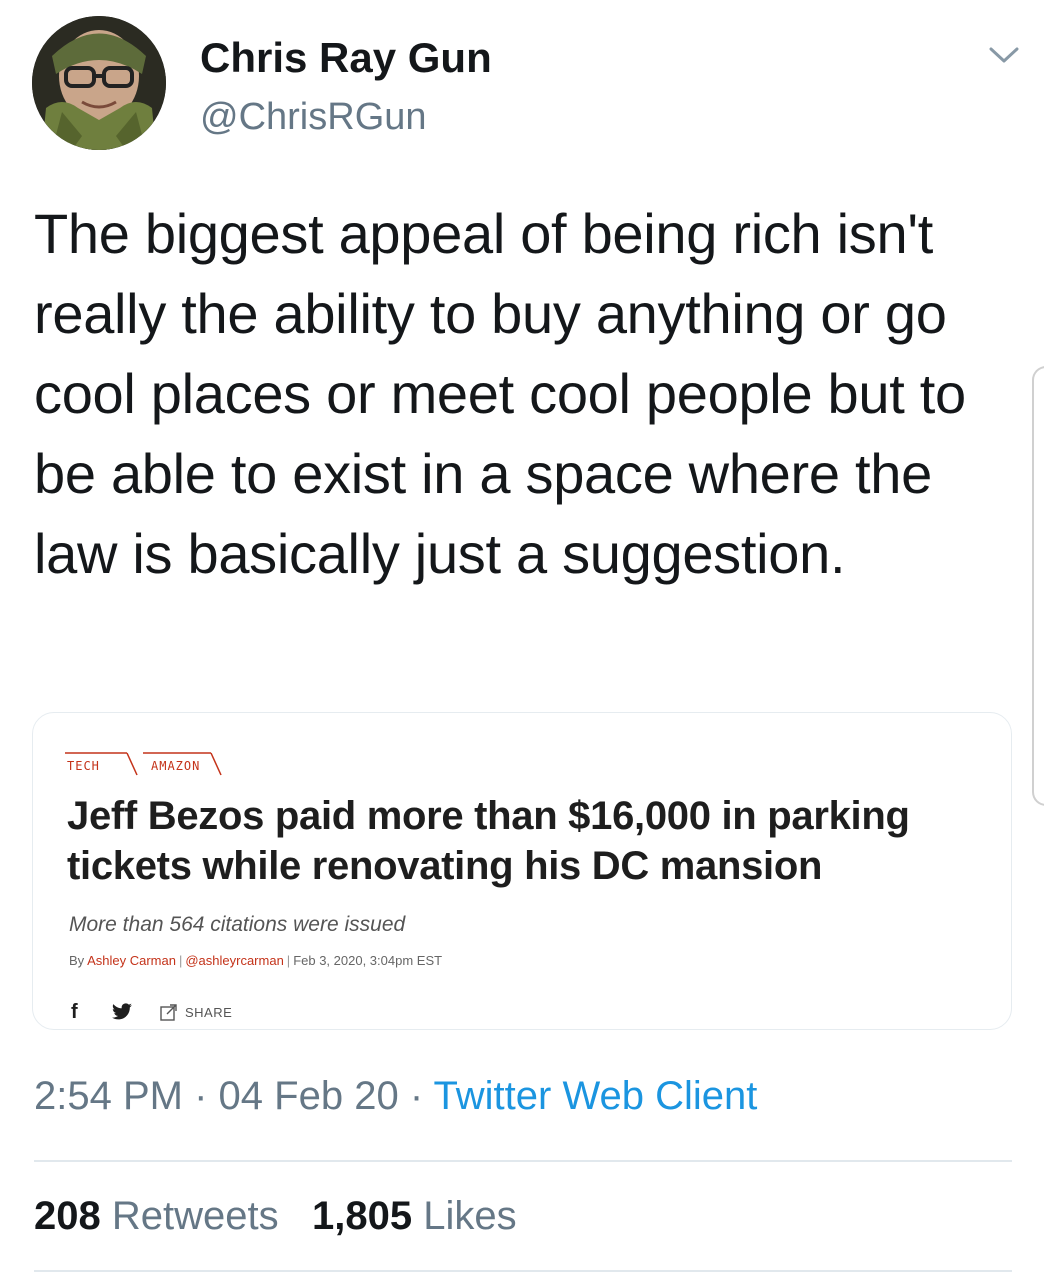 The height and width of the screenshot is (1280, 1044). Describe the element at coordinates (1004, 55) in the screenshot. I see `chevron-down-icon` at that location.